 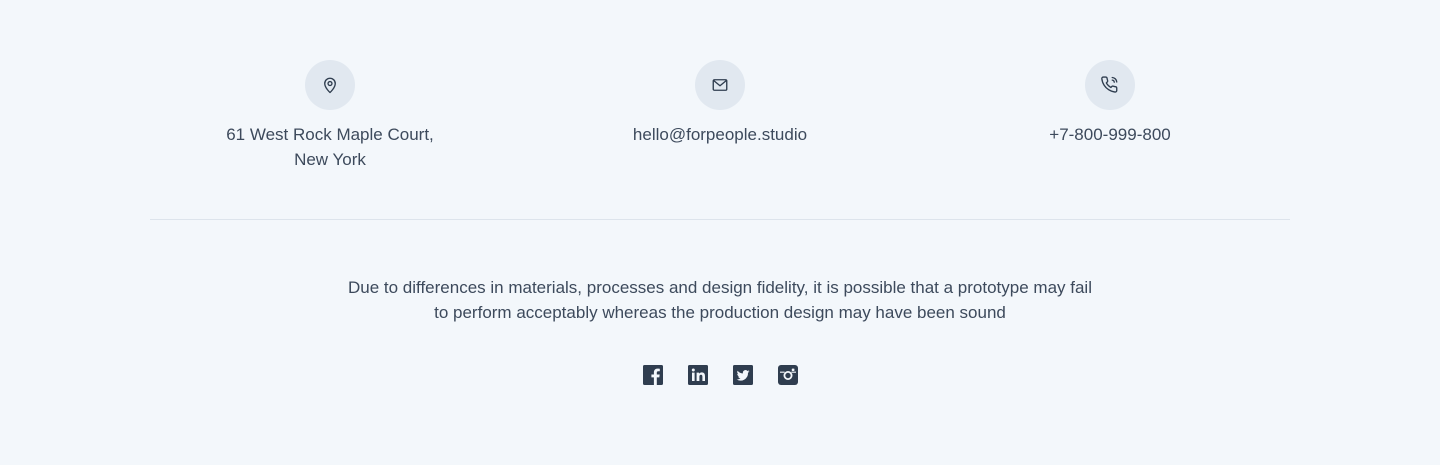 I want to click on social-links, so click(x=720, y=375).